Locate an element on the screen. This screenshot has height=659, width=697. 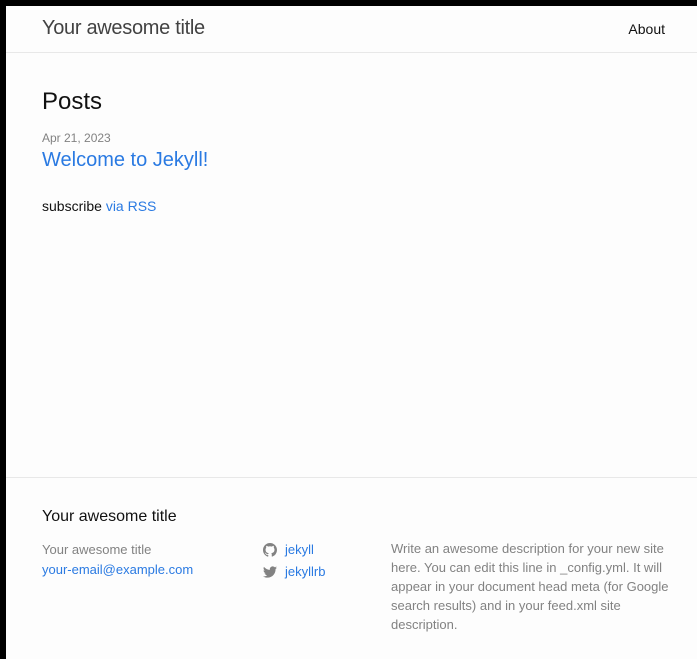
footer-site-name: Your awesome title is located at coordinates (97, 549).